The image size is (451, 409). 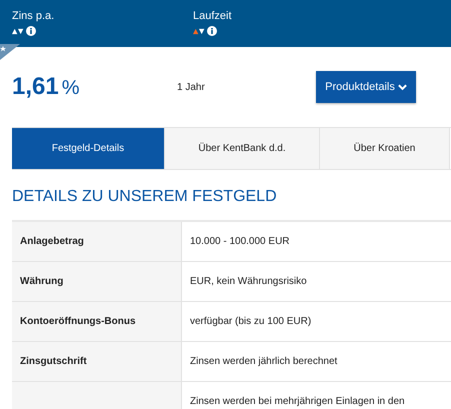 What do you see at coordinates (34, 16) in the screenshot?
I see `column-label: Zins p.a.` at bounding box center [34, 16].